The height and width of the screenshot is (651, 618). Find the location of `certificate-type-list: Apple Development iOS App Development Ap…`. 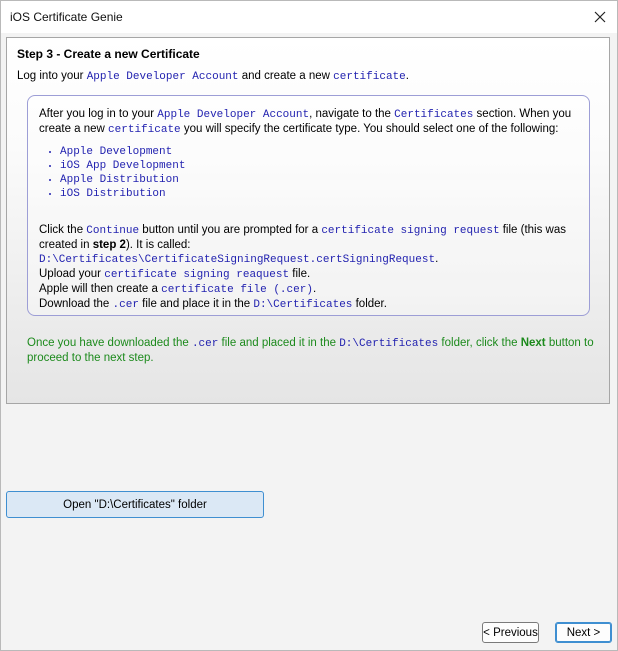

certificate-type-list: Apple Development iOS App Development Ap… is located at coordinates (112, 173).